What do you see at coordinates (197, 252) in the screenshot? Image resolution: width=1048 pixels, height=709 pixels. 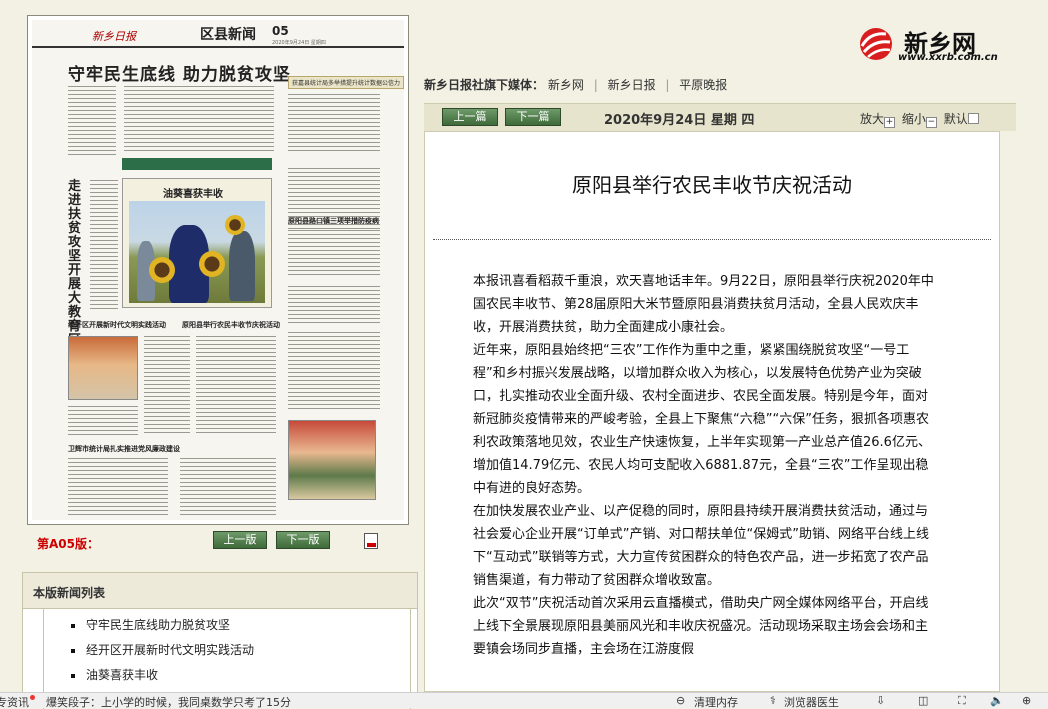 I see `sunflower-harvest-photo` at bounding box center [197, 252].